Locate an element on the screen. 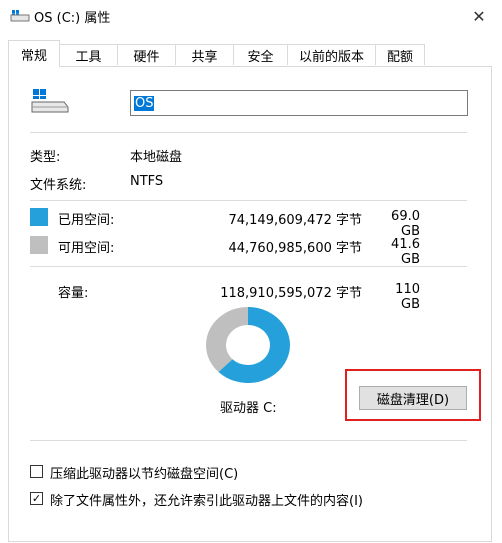  drive-name-input: OS is located at coordinates (299, 103).